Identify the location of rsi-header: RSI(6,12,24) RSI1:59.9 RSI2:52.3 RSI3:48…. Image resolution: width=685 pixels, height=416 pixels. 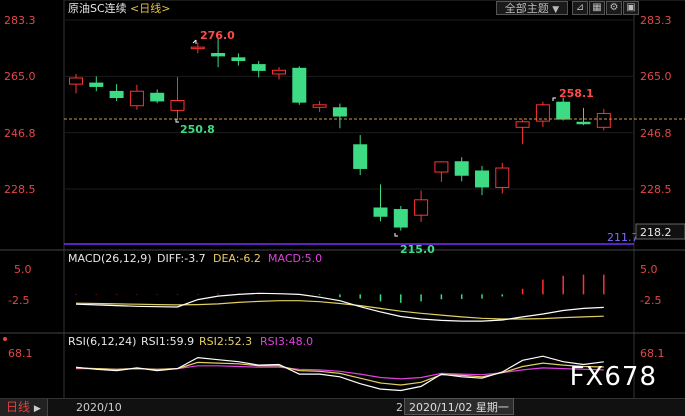
(190, 341).